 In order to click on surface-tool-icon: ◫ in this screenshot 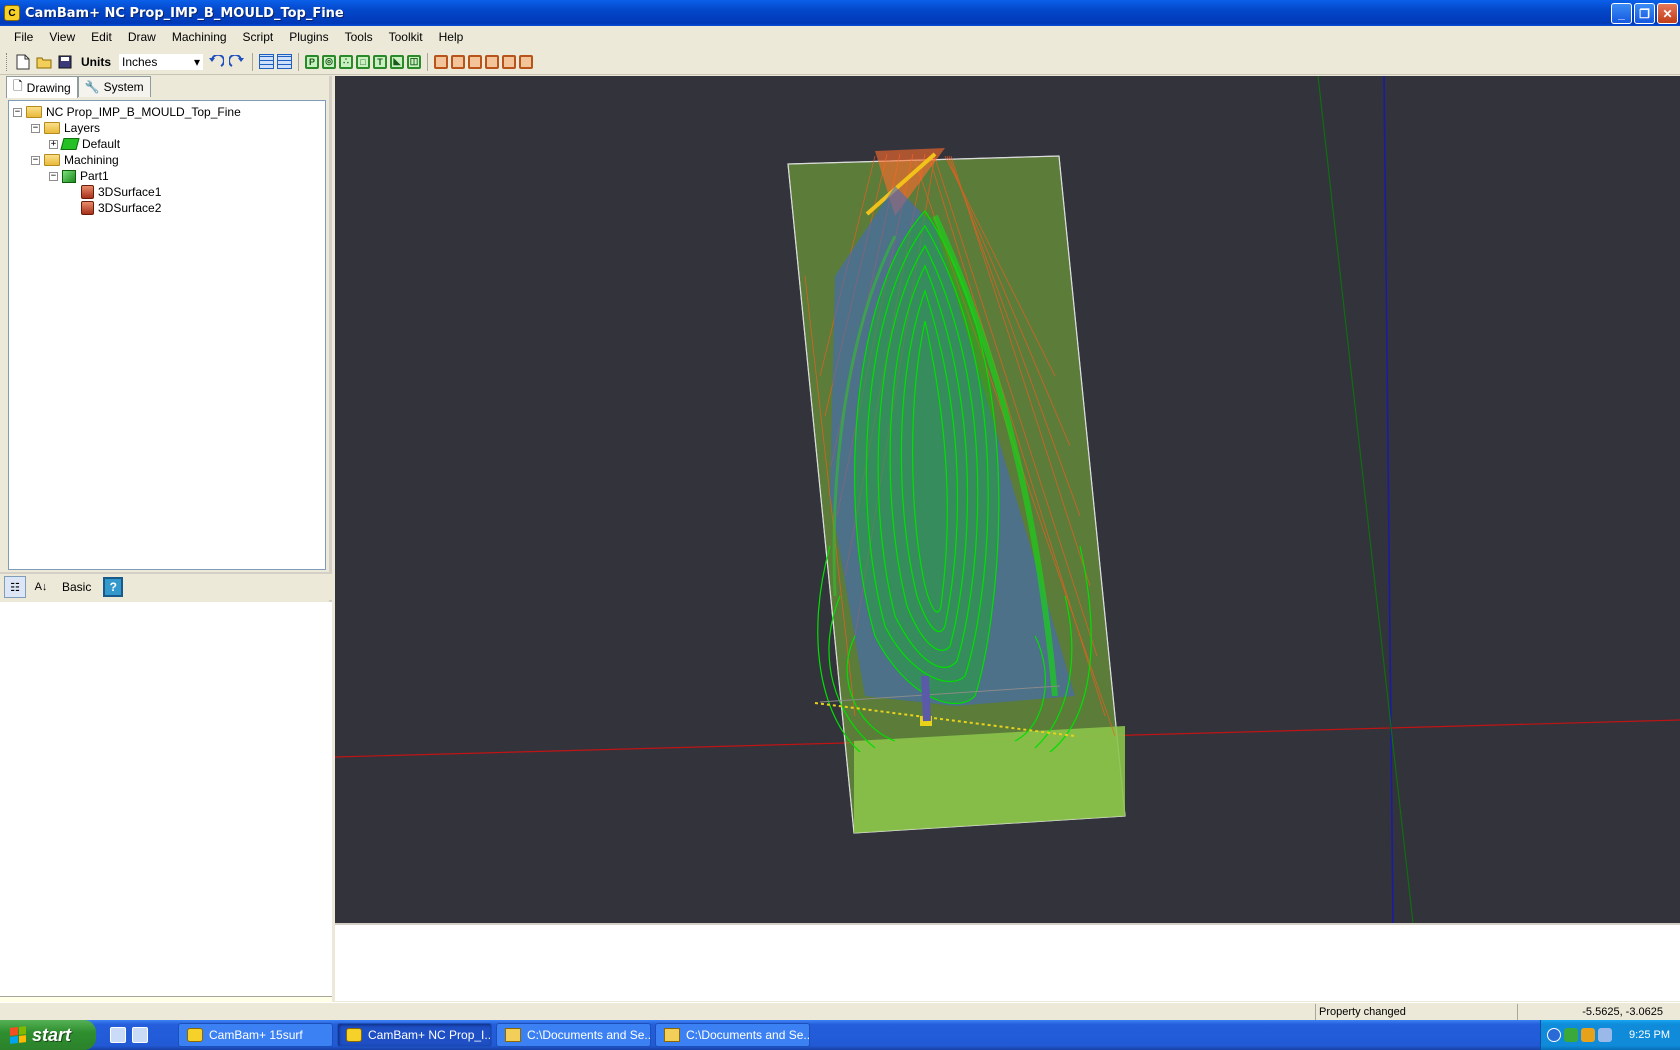, I will do `click(414, 61)`.